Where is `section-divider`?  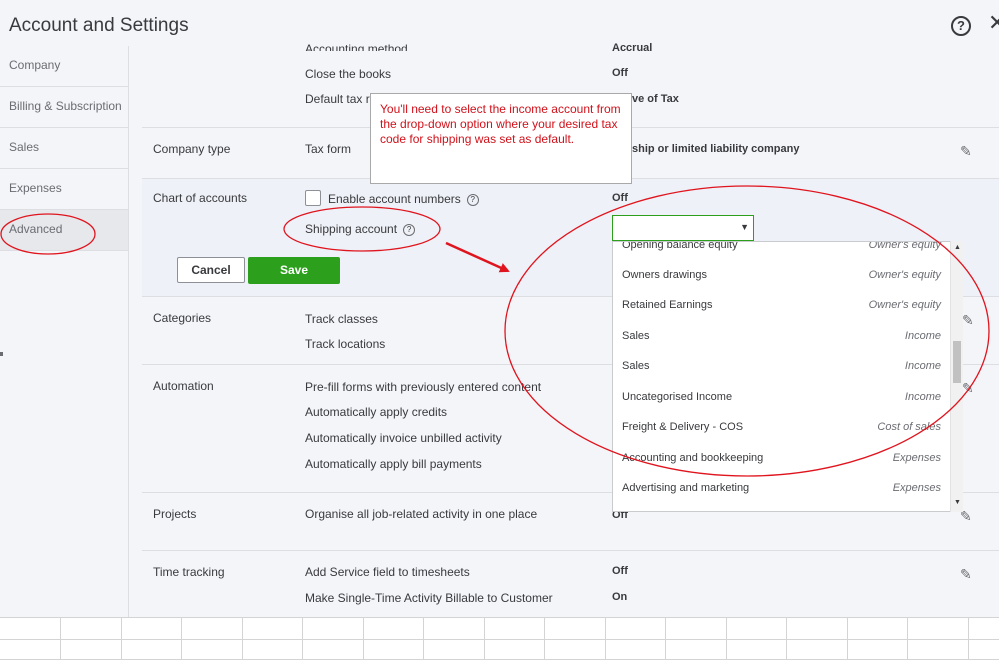
section-divider is located at coordinates (570, 550).